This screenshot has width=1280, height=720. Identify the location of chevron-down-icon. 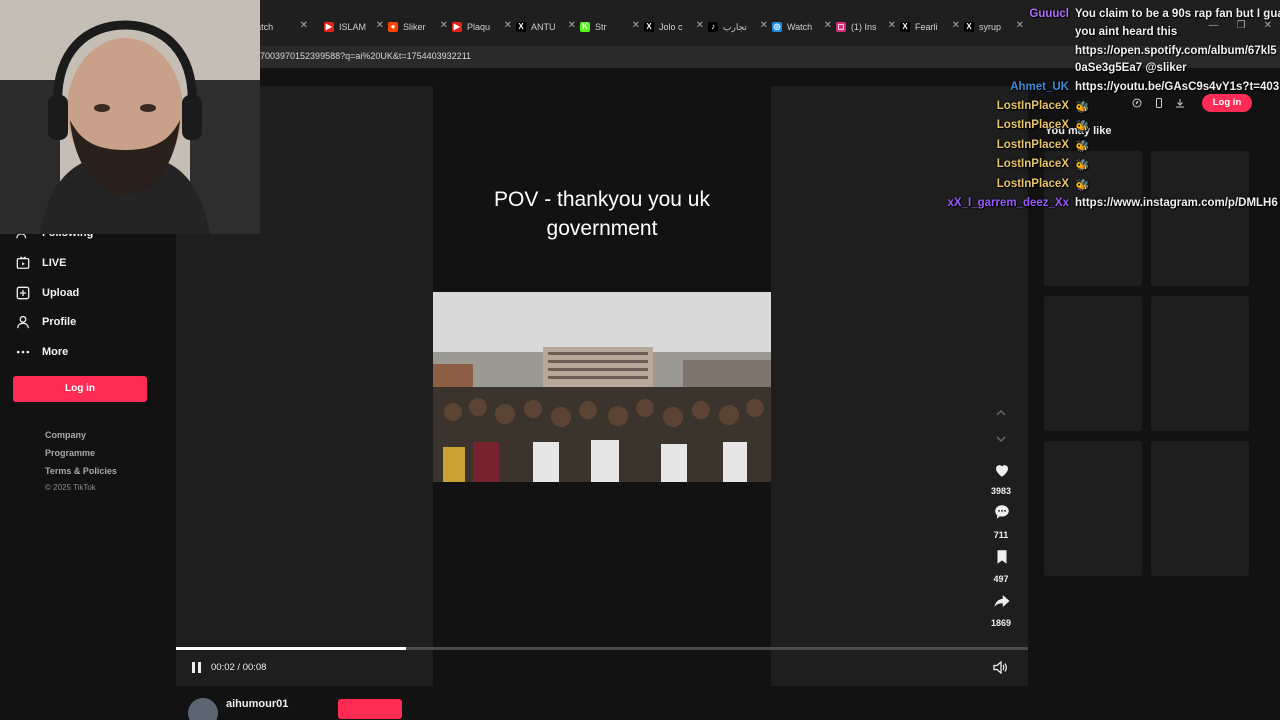
(1001, 439).